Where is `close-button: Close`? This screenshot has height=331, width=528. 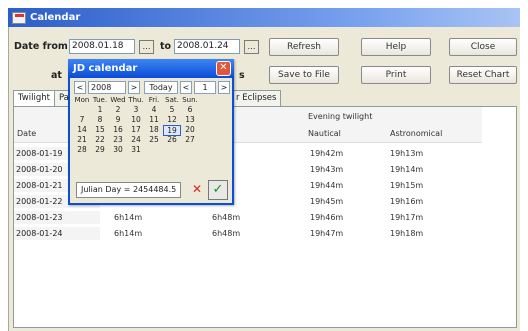 close-button: Close is located at coordinates (483, 47).